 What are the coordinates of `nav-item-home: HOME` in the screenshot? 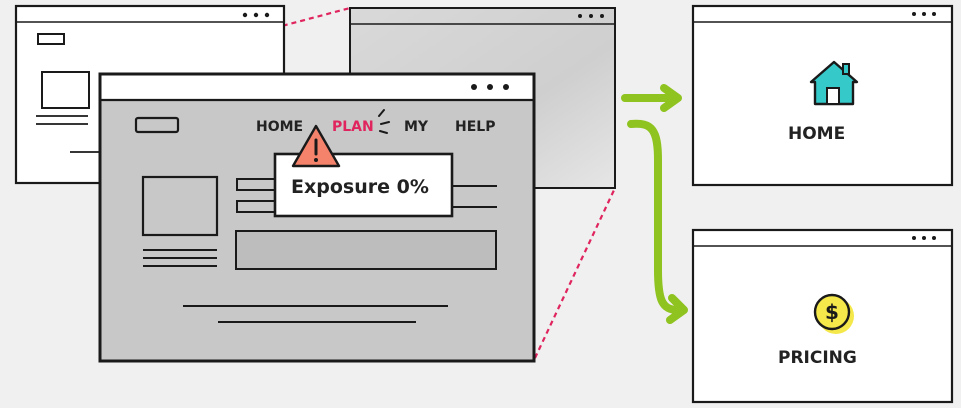 It's located at (279, 127).